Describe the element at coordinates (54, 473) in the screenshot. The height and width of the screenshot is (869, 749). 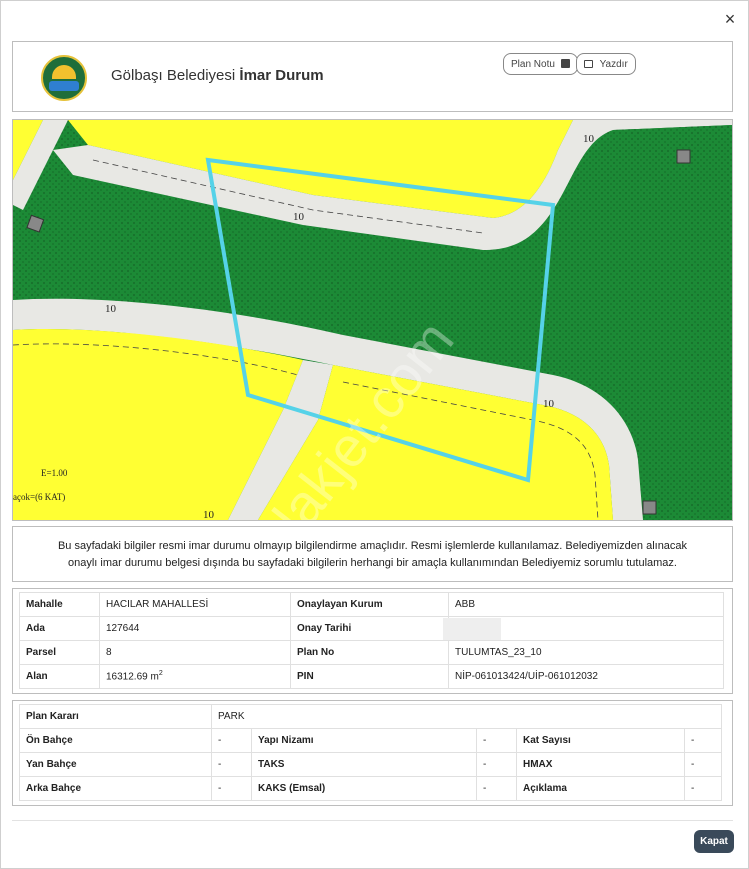
I see `e-label: E=1.00` at that location.